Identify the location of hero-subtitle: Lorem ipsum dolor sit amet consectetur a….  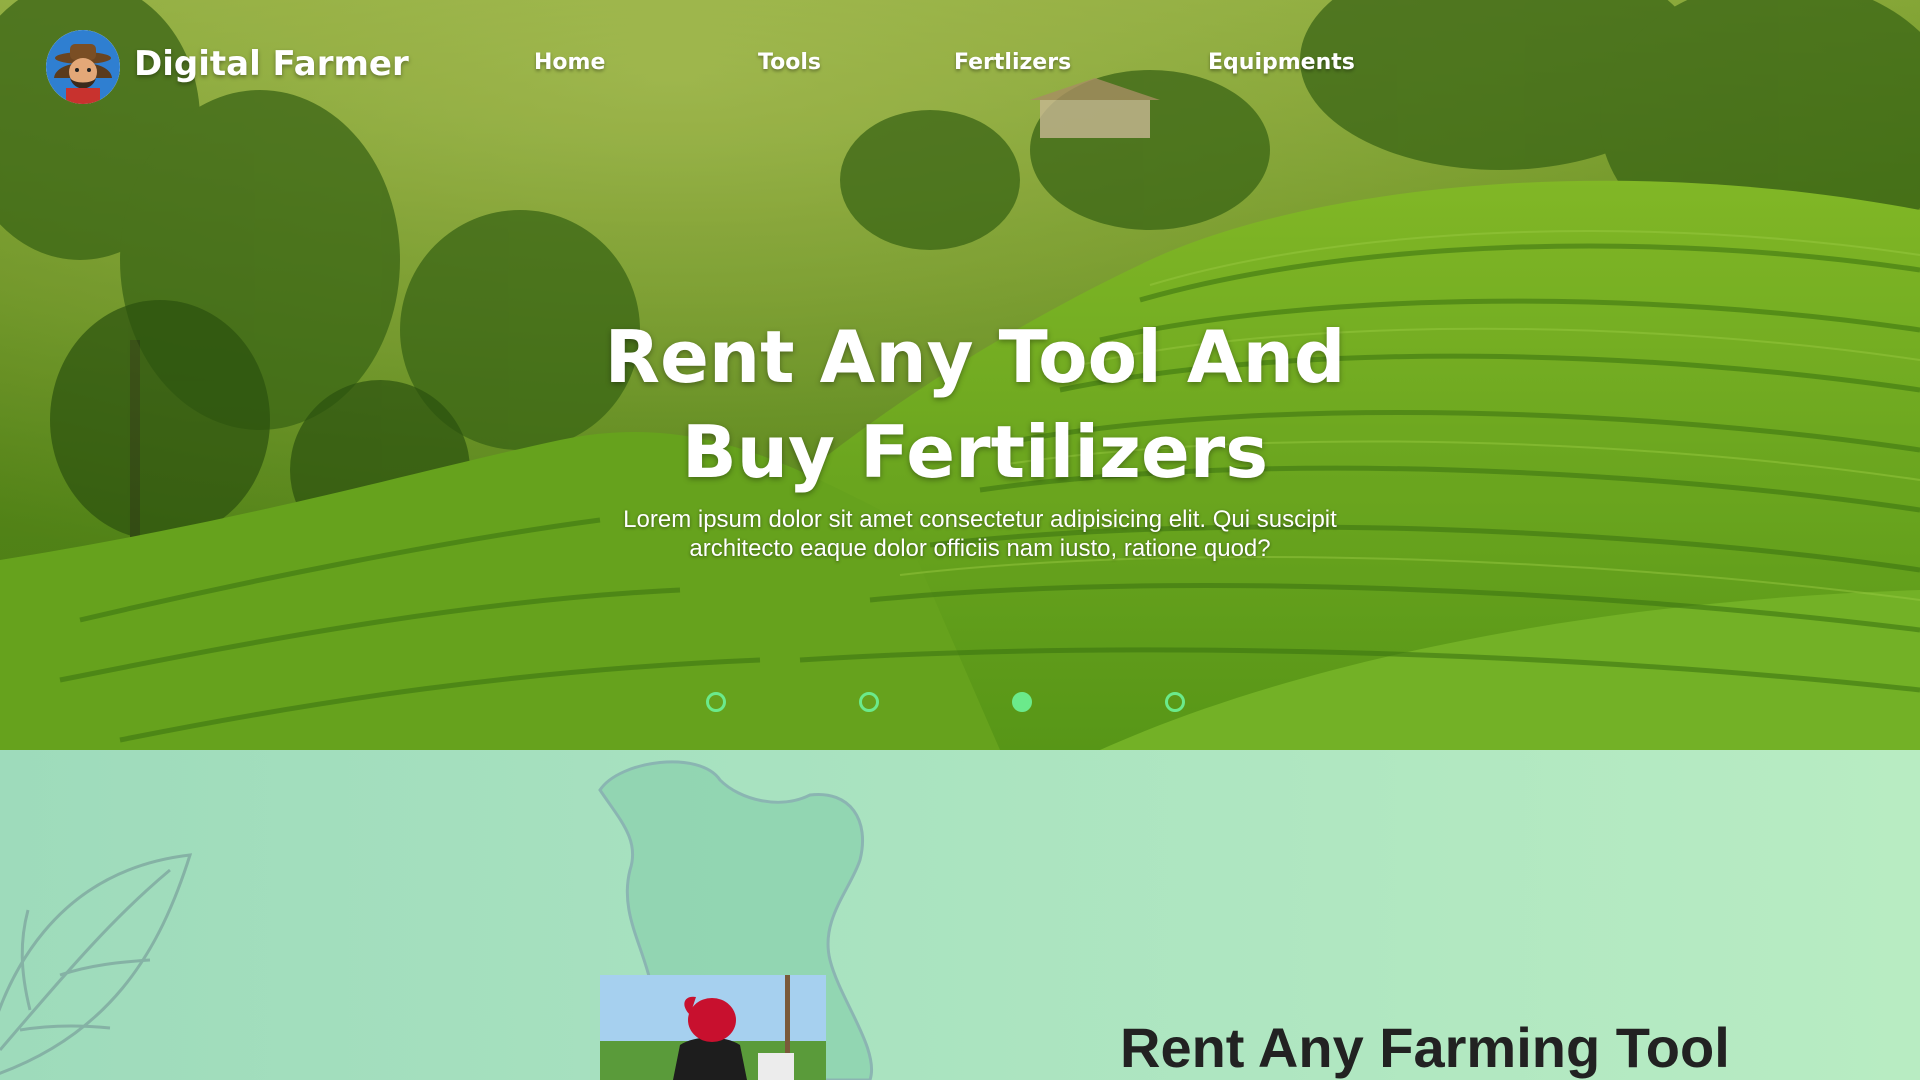
(980, 534).